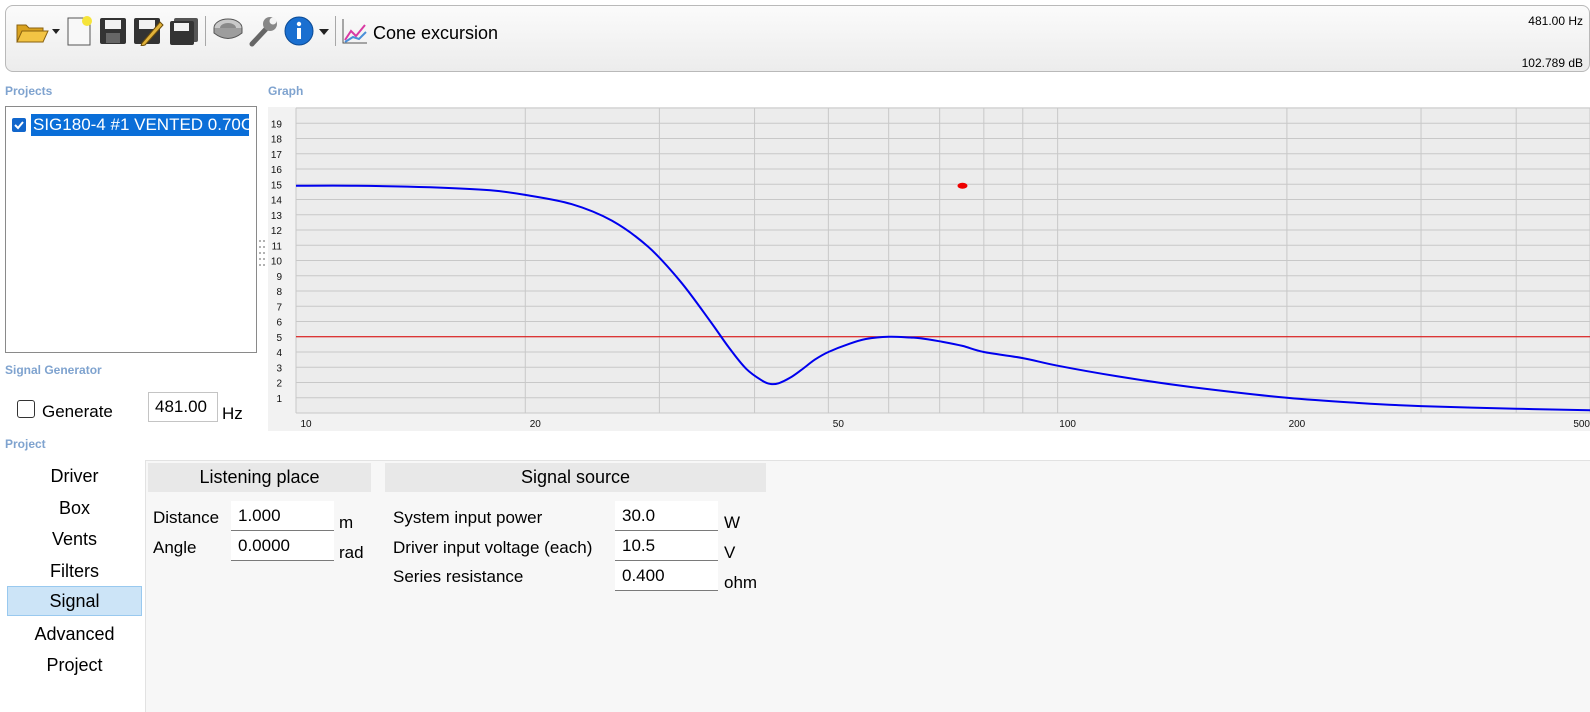  What do you see at coordinates (282, 516) in the screenshot?
I see `distance-input: 1.000` at bounding box center [282, 516].